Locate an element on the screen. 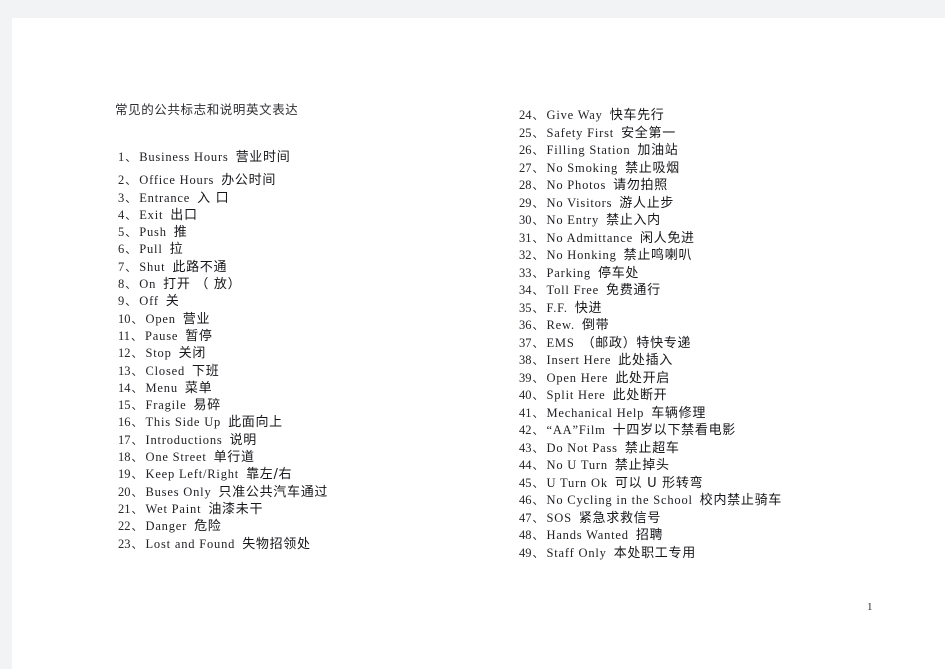 The width and height of the screenshot is (945, 669). list-item: 18、 One Street 单行道 is located at coordinates (298, 455).